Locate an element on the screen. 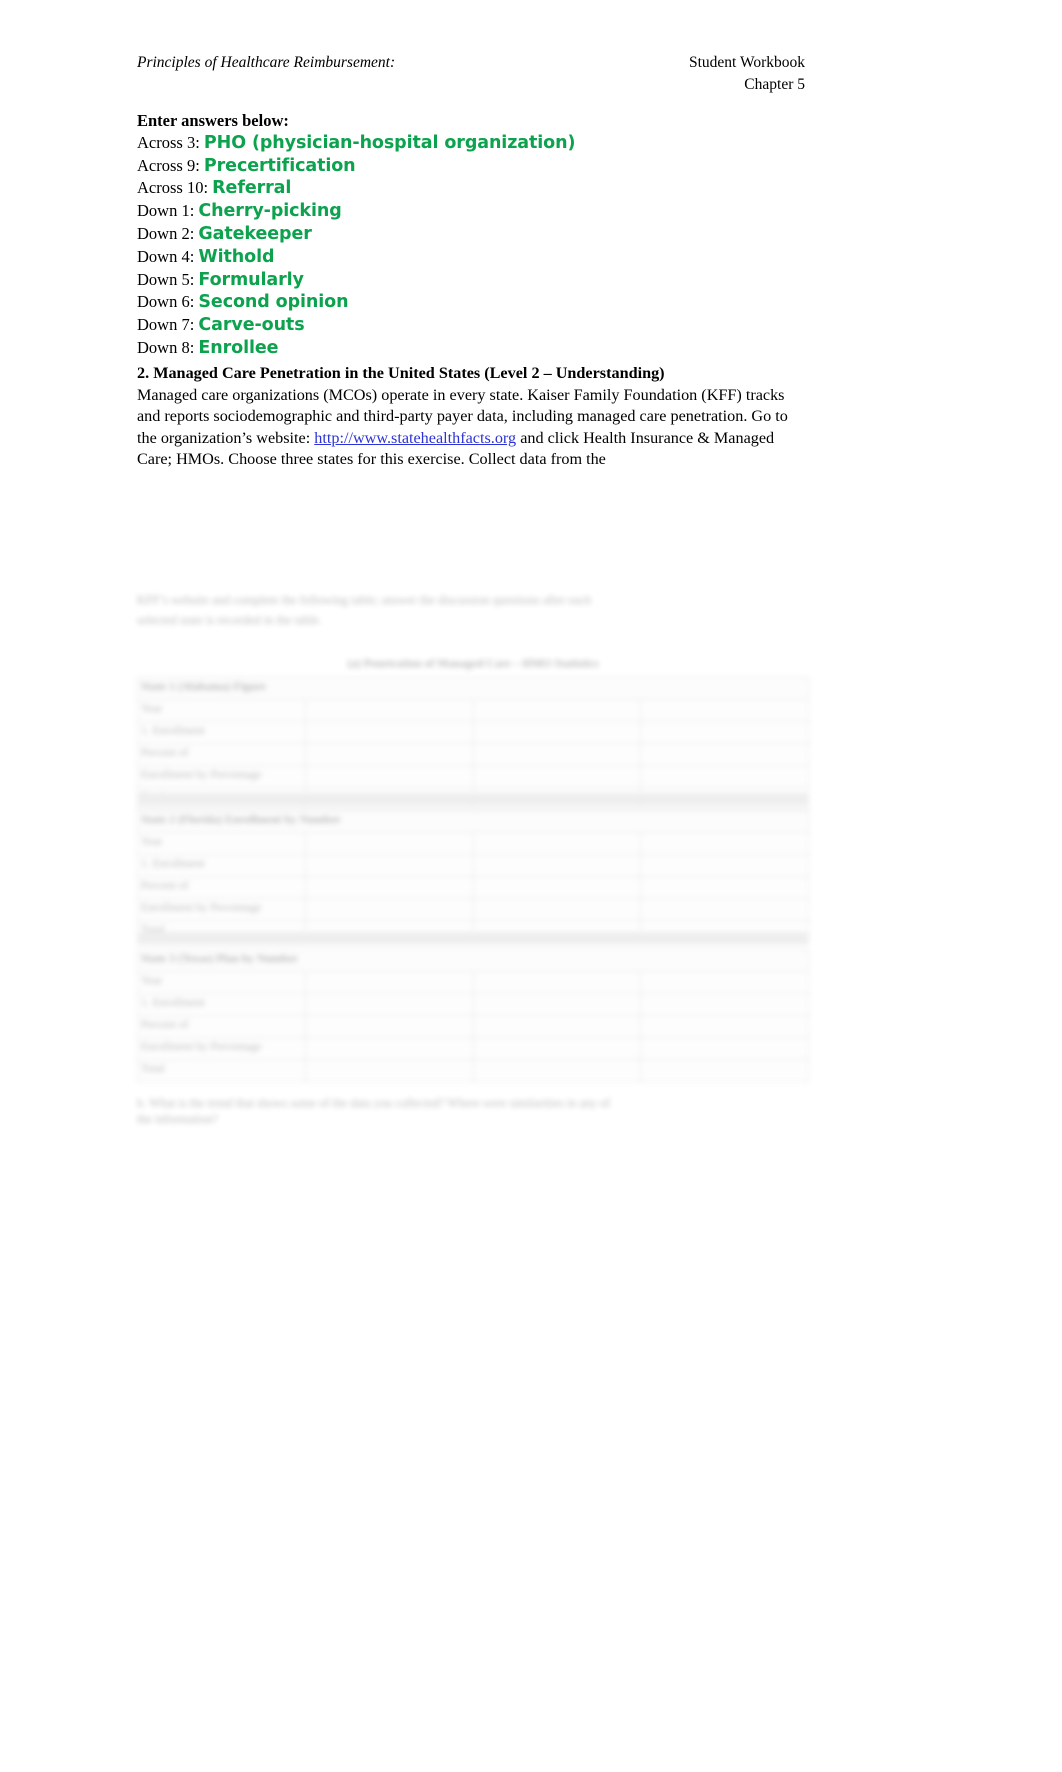 This screenshot has width=1062, height=1772. answer-value: Precertification is located at coordinates (279, 165).